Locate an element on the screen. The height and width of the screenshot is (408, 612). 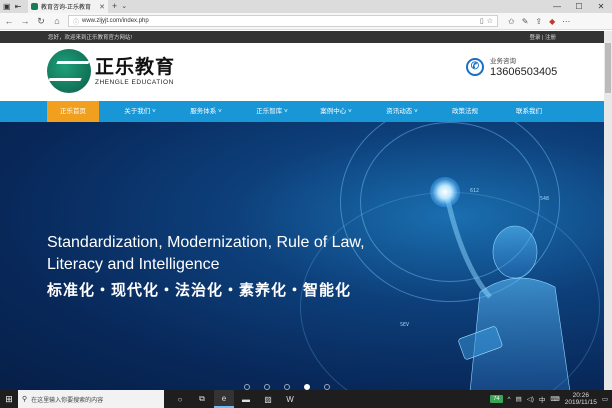
network-icon: ▤ is located at coordinates (519, 399).